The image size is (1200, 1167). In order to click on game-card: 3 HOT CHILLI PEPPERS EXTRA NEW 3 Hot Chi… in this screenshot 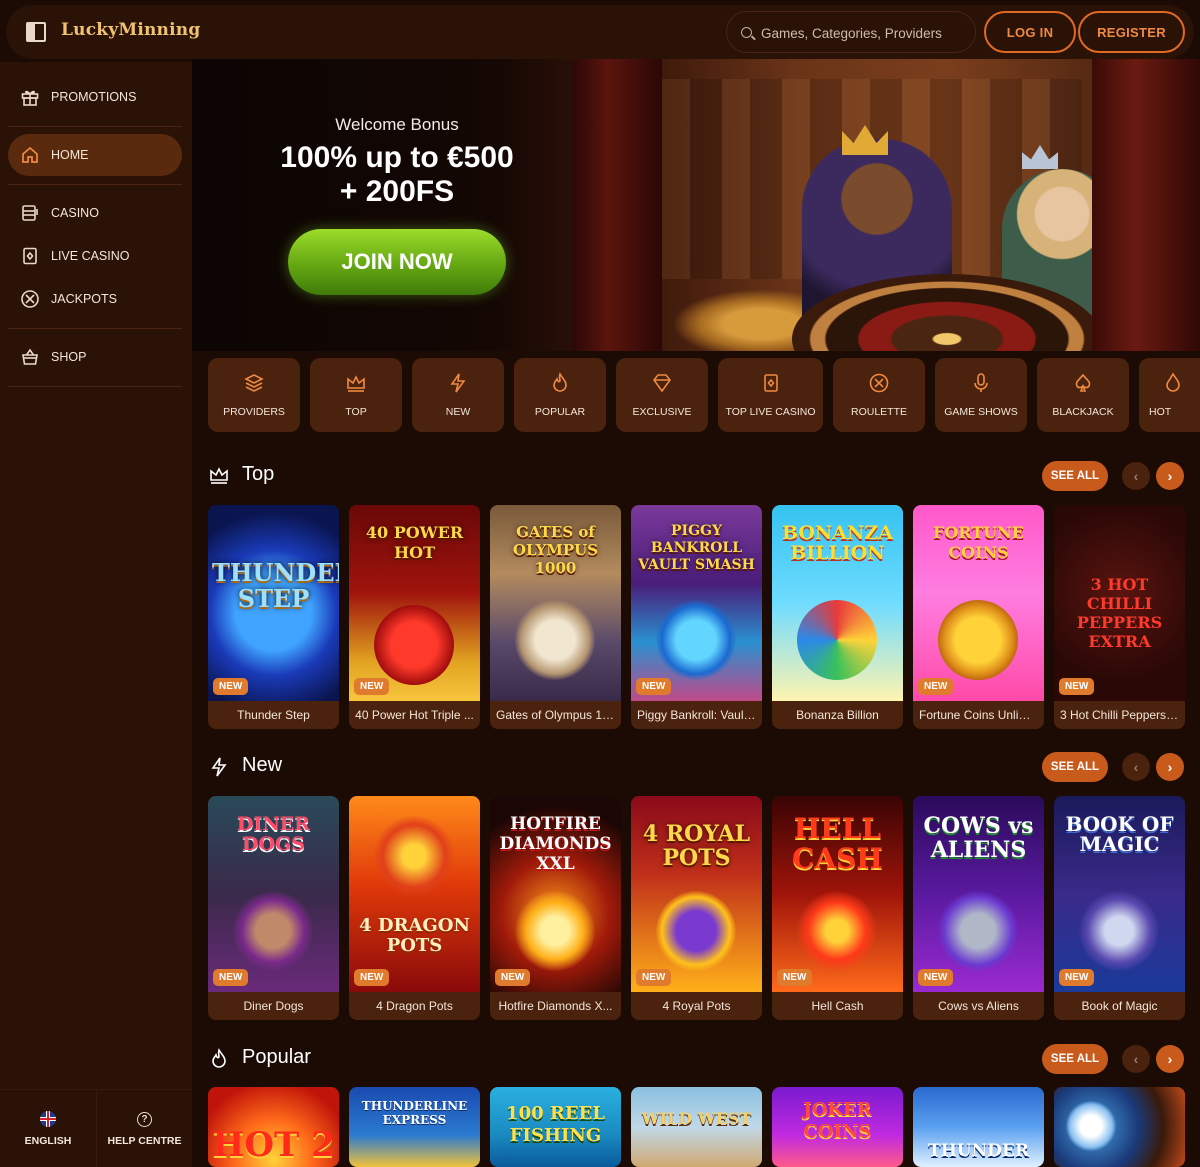, I will do `click(1119, 617)`.